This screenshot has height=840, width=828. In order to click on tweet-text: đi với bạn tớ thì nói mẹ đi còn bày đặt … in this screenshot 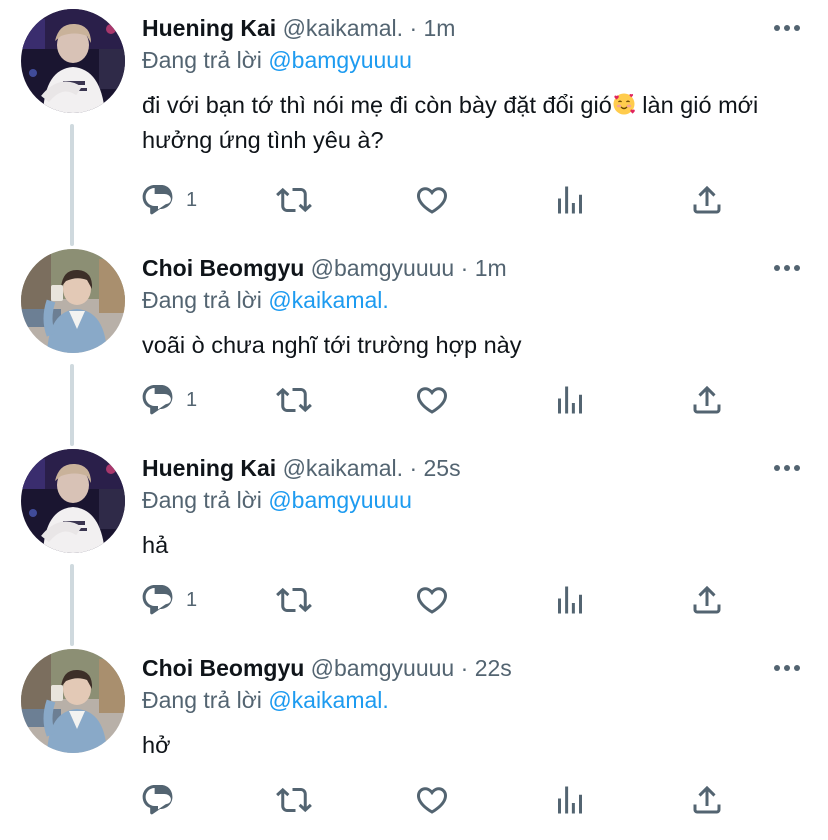, I will do `click(472, 123)`.